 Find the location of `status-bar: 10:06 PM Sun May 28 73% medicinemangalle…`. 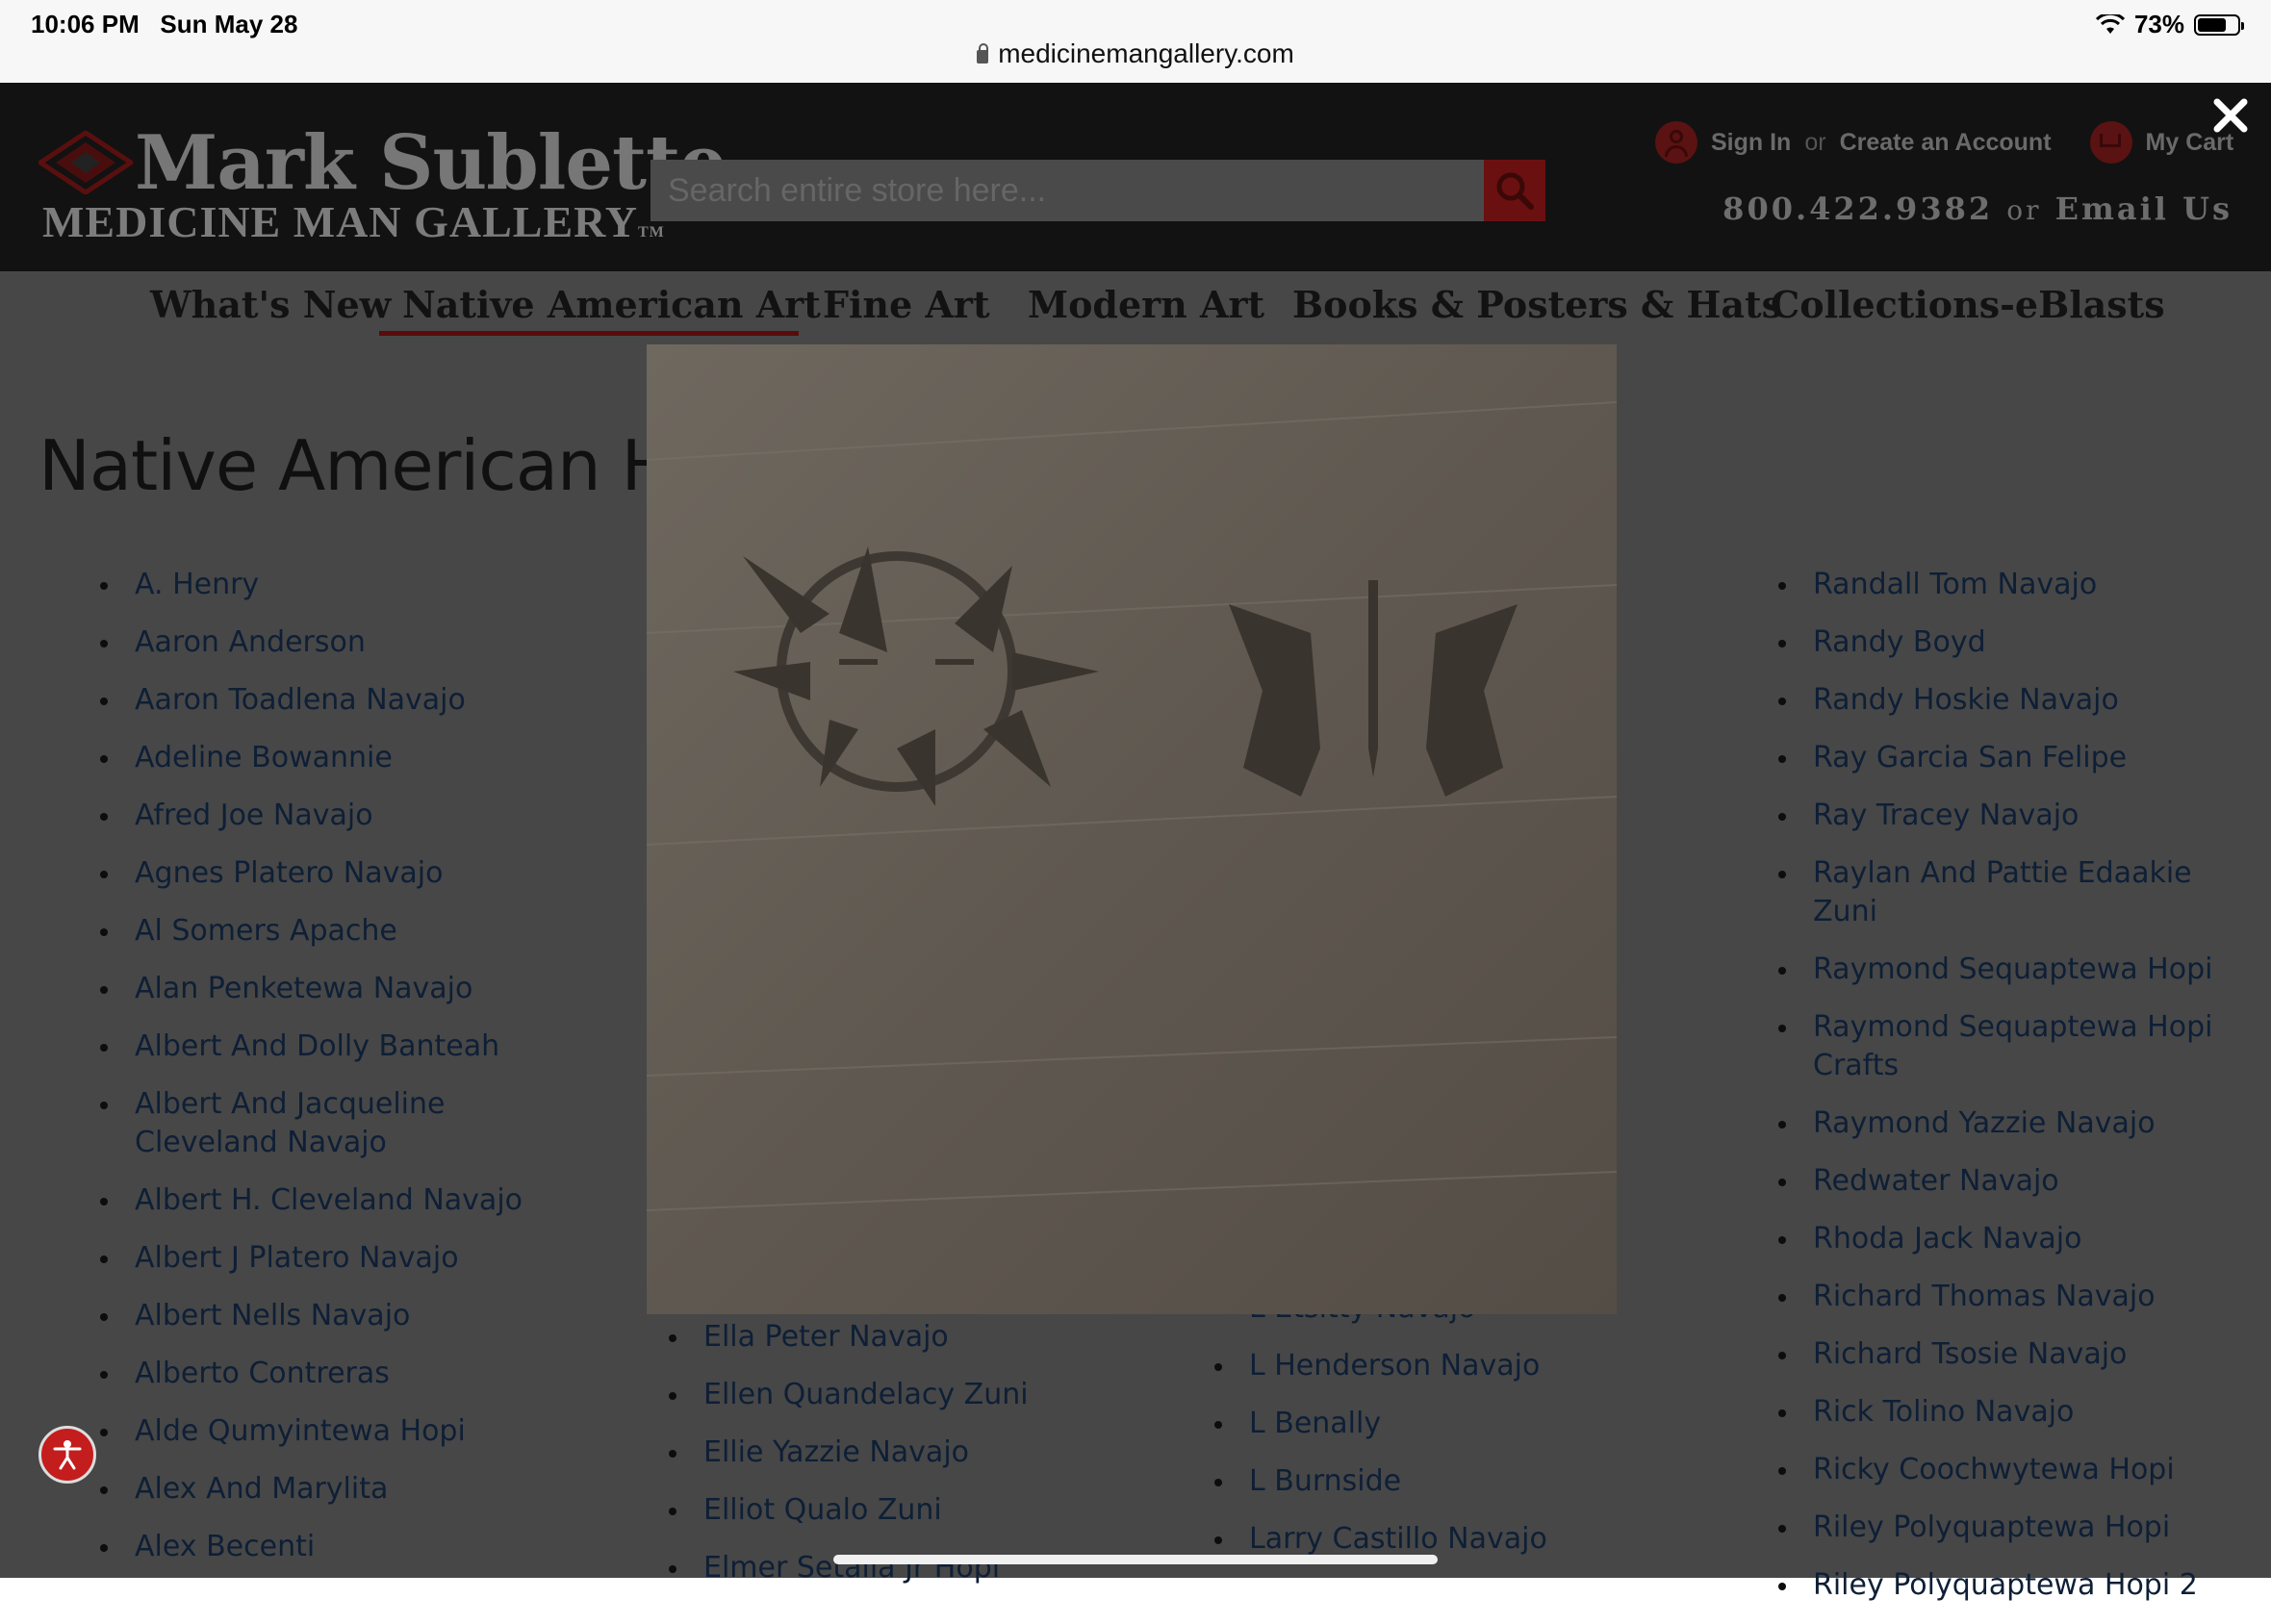

status-bar: 10:06 PM Sun May 28 73% medicinemangalle… is located at coordinates (1135, 41).